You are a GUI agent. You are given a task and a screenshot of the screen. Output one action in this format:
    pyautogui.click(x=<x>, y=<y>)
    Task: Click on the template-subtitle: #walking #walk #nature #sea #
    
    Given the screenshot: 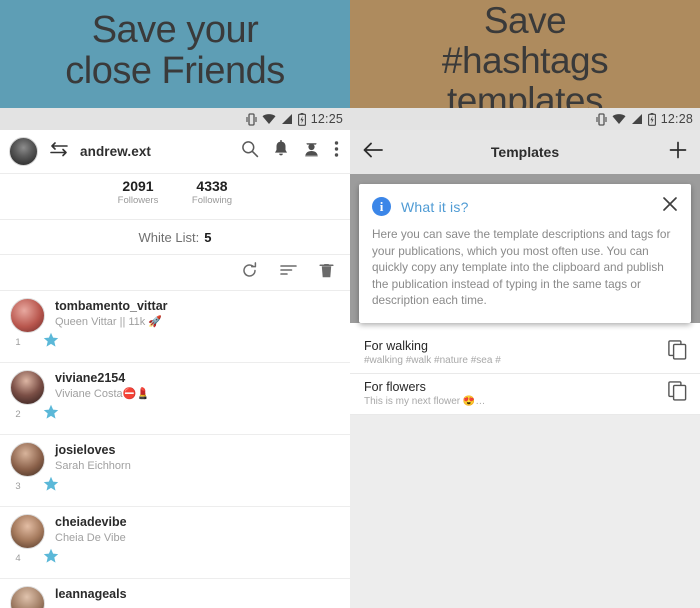 What is the action you would take?
    pyautogui.click(x=432, y=360)
    